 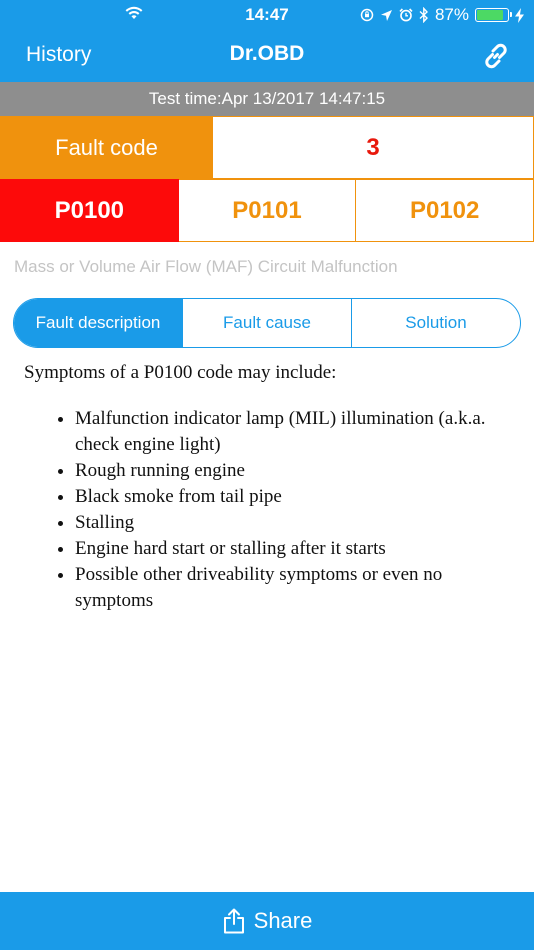 I want to click on list-item: Rough running engine, so click(x=294, y=471).